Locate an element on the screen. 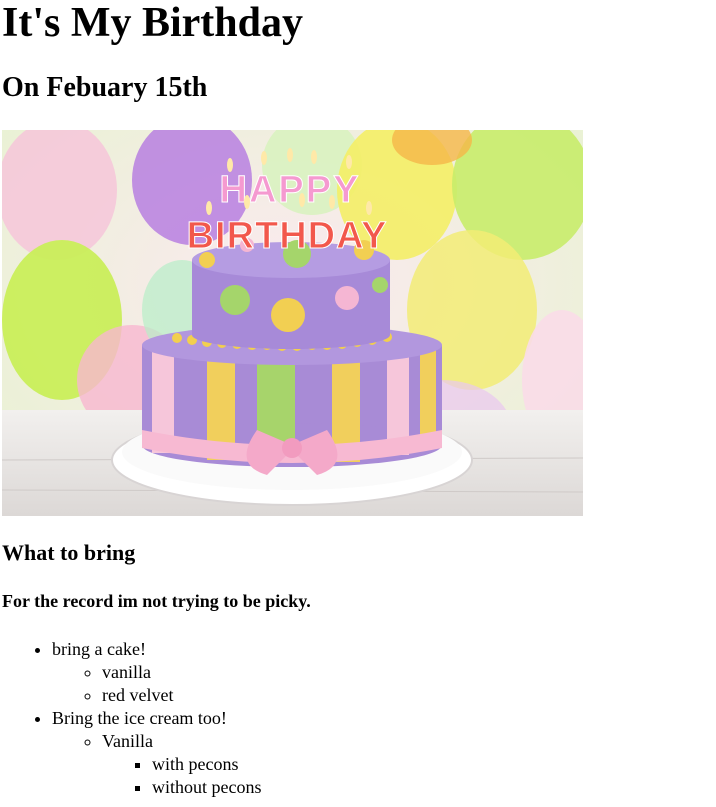  candle-birthday-label: BIRTHDAY is located at coordinates (287, 236).